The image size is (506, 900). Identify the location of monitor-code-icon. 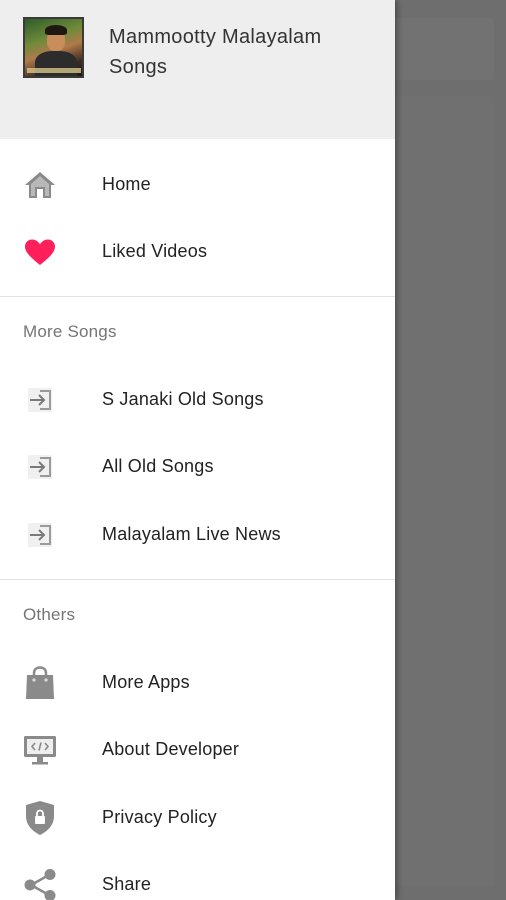
(40, 750).